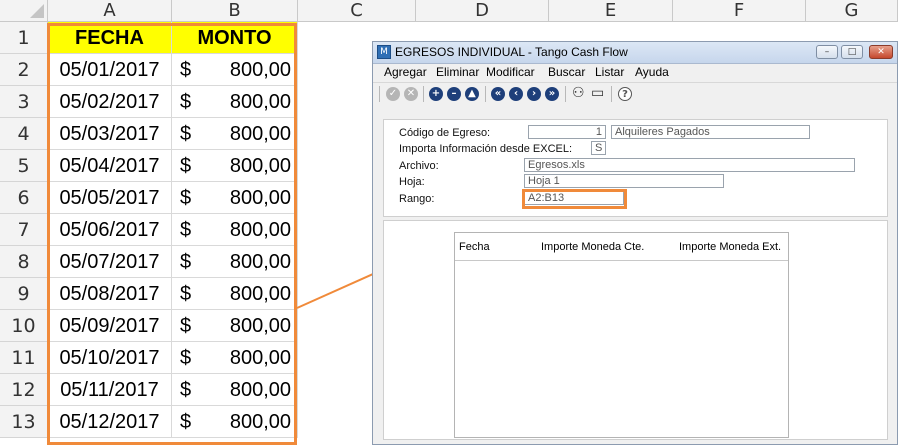 The width and height of the screenshot is (898, 445). Describe the element at coordinates (411, 94) in the screenshot. I see `cancel-icon: ✕` at that location.